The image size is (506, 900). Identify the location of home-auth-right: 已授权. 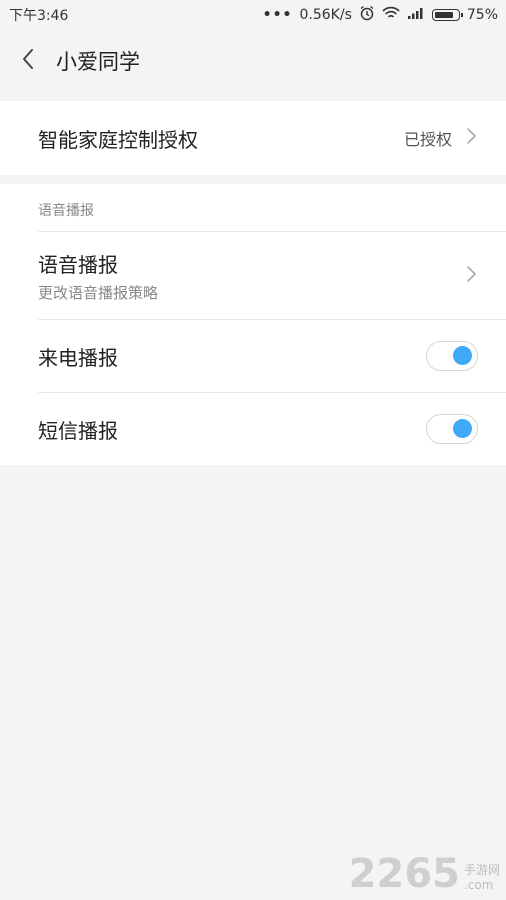
(441, 138).